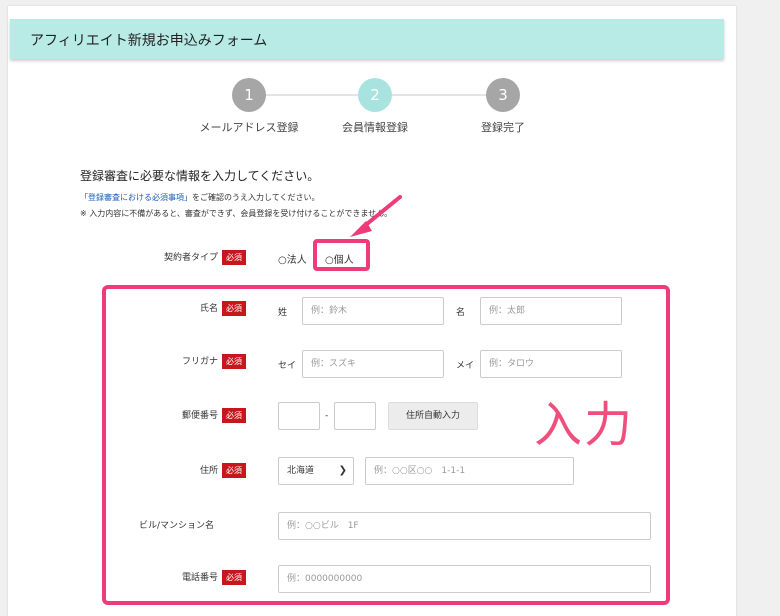 This screenshot has width=780, height=616. What do you see at coordinates (292, 258) in the screenshot?
I see `radio-corporation: ○法人` at bounding box center [292, 258].